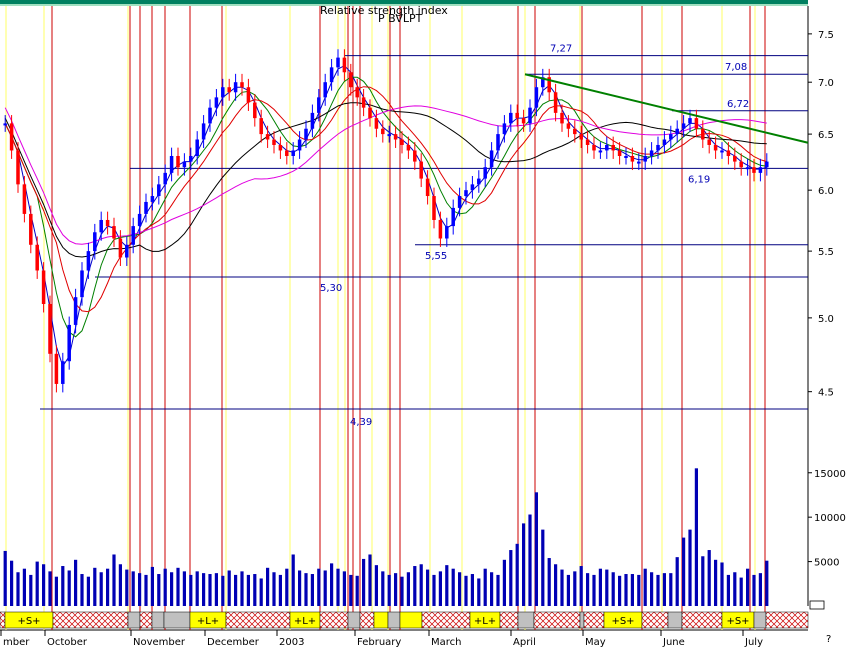 The height and width of the screenshot is (647, 855). What do you see at coordinates (159, 642) in the screenshot?
I see `month-label: November` at bounding box center [159, 642].